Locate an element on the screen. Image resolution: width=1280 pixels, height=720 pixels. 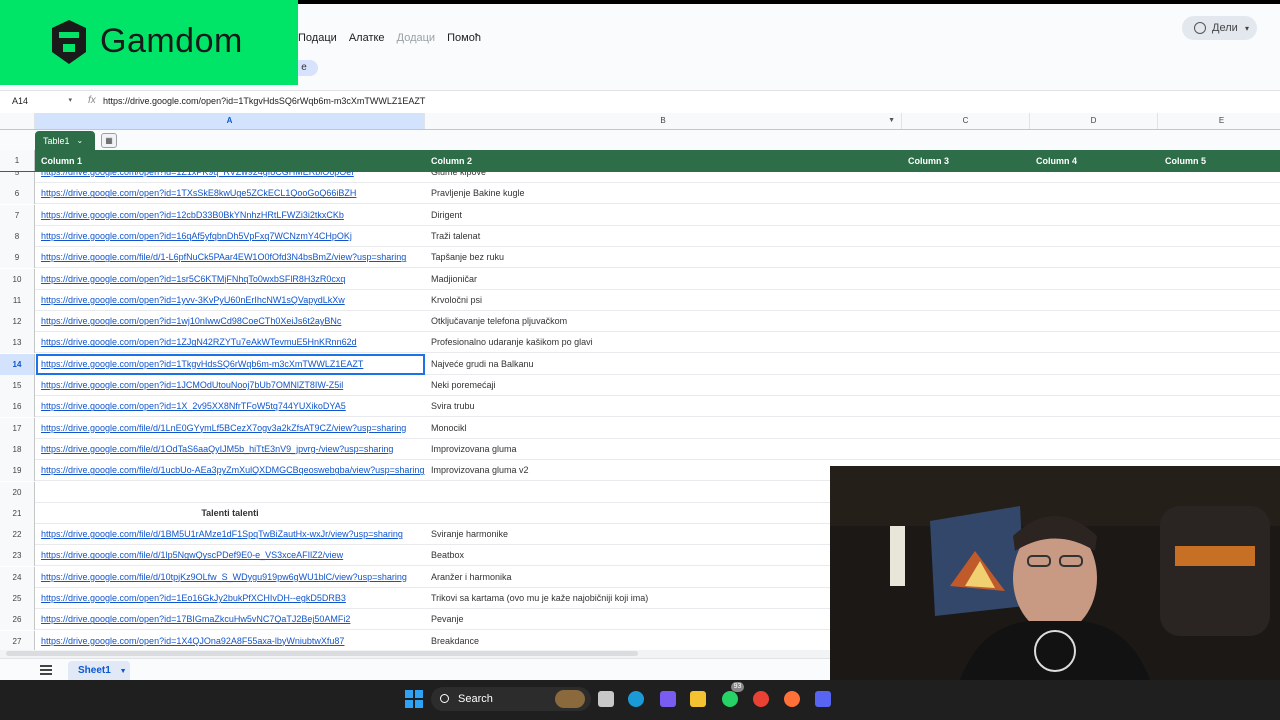
row-number: 8 is located at coordinates (17, 236).